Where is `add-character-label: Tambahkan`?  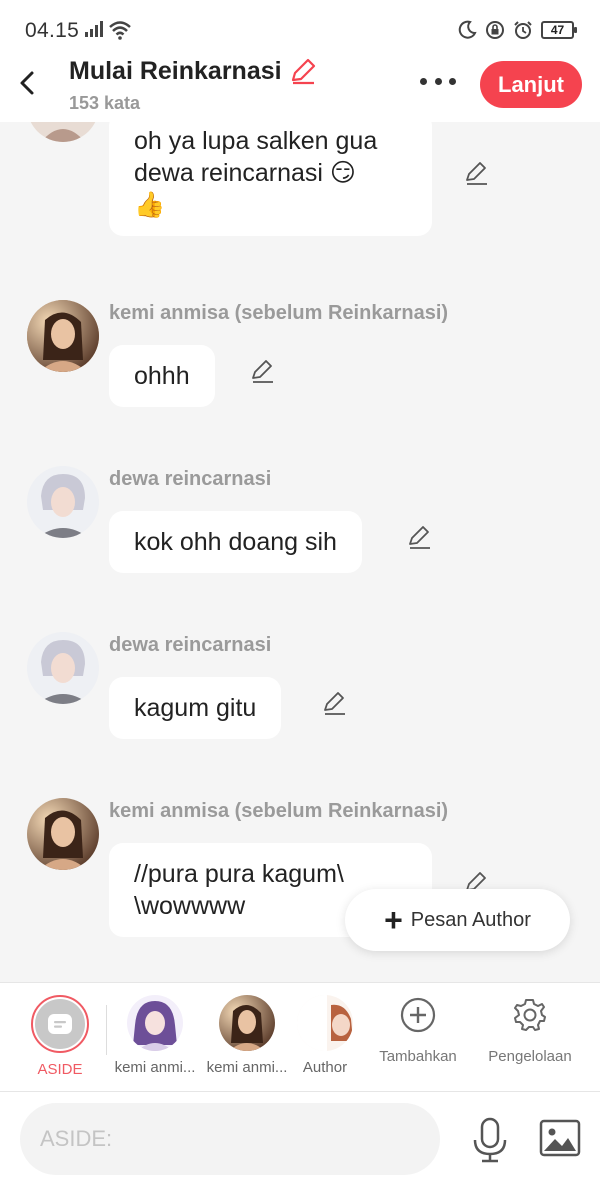
add-character-label: Tambahkan is located at coordinates (418, 1056).